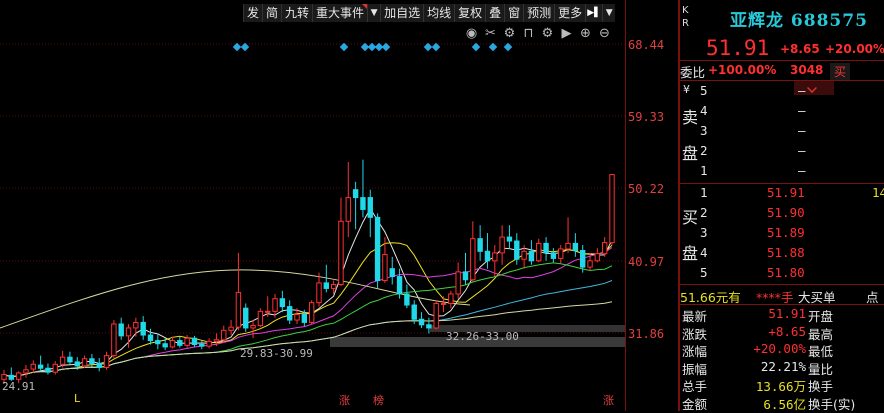 The image size is (884, 413). I want to click on play-icon: ▶, so click(566, 33).